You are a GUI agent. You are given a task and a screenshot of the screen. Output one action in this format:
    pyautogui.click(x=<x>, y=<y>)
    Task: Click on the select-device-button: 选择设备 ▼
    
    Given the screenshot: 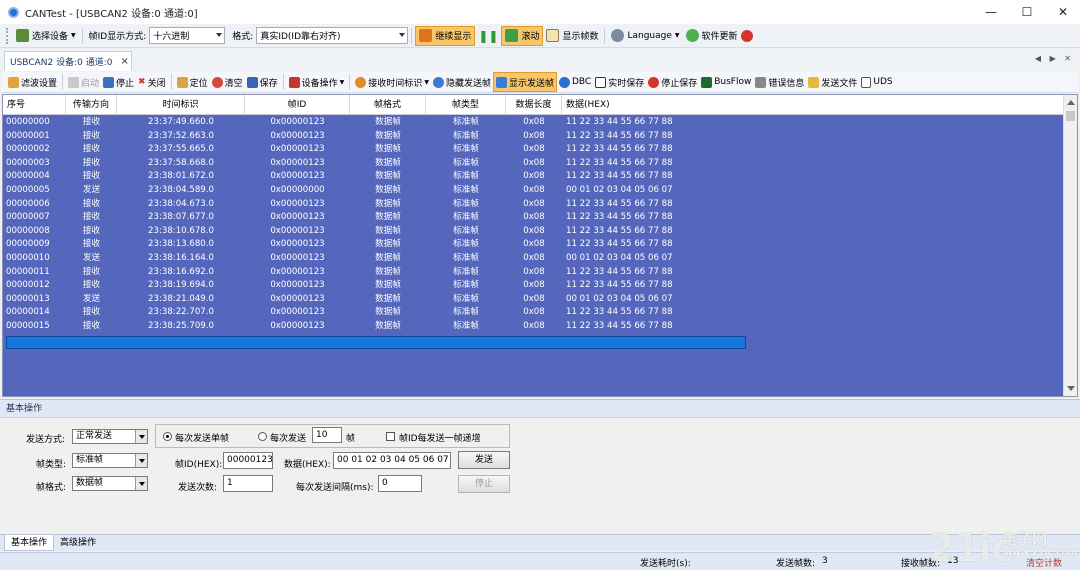 What is the action you would take?
    pyautogui.click(x=46, y=36)
    